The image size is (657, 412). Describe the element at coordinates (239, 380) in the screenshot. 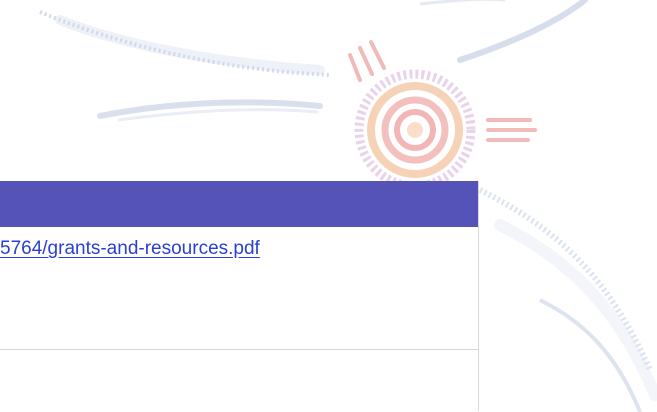

I see `table-row-empty` at that location.